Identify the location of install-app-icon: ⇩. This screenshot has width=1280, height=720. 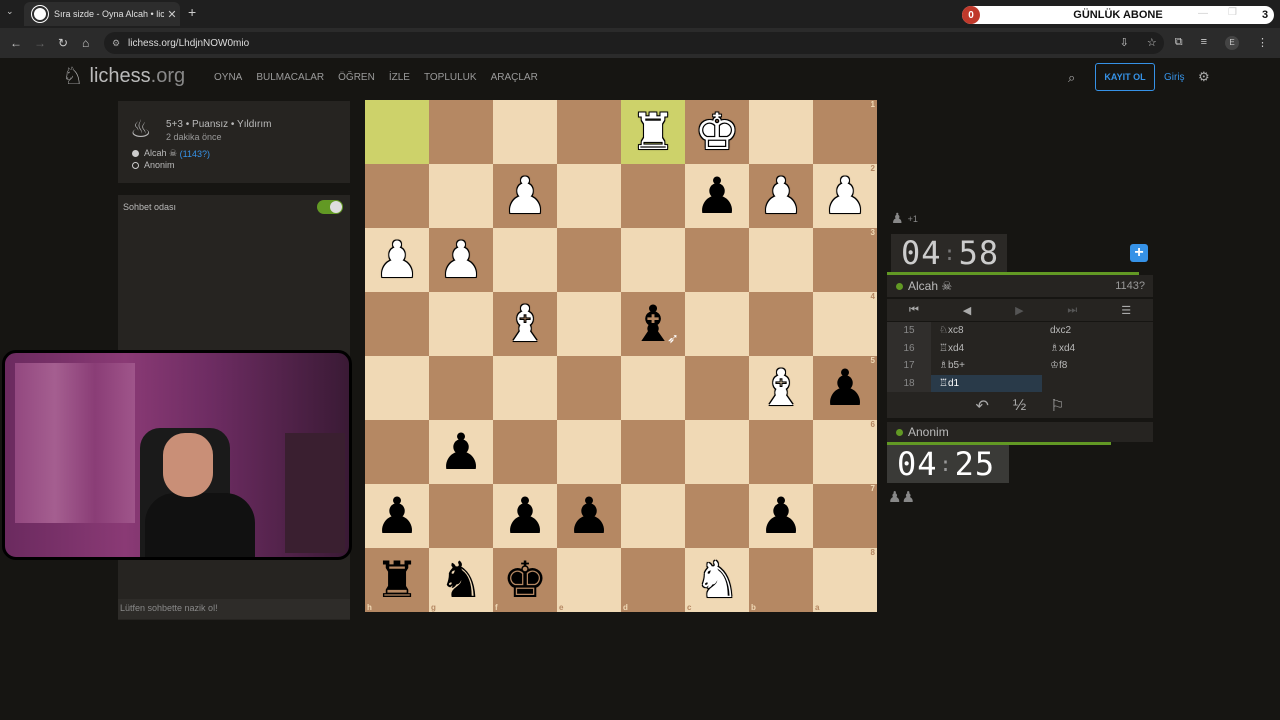
(1124, 43).